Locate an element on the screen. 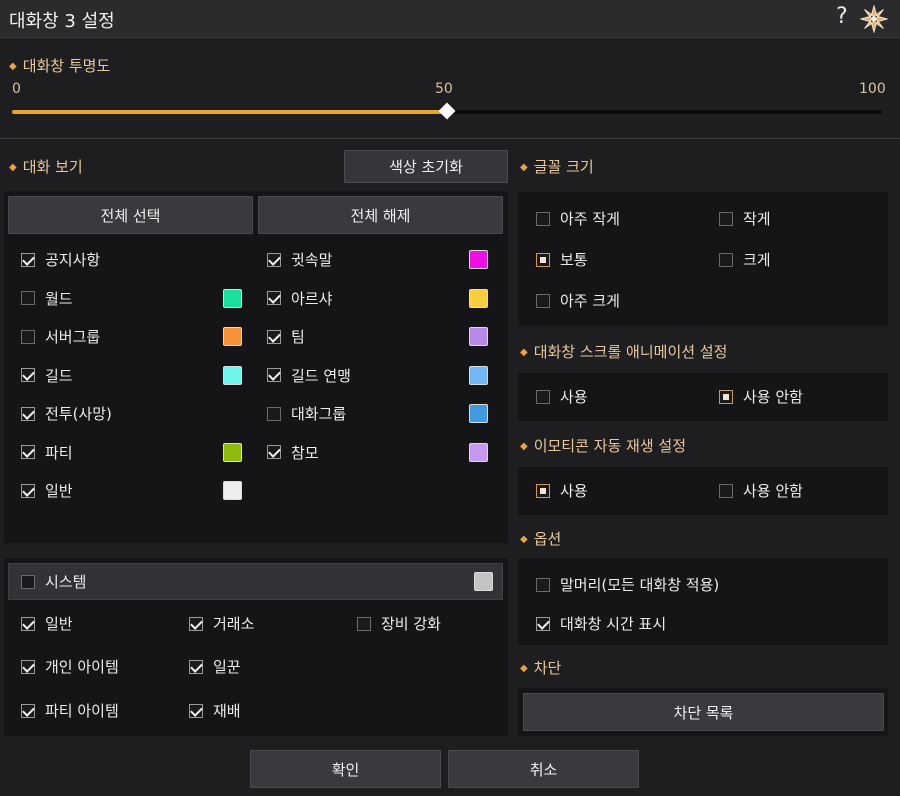 The height and width of the screenshot is (796, 900). emoticon-option-0-radio is located at coordinates (543, 490).